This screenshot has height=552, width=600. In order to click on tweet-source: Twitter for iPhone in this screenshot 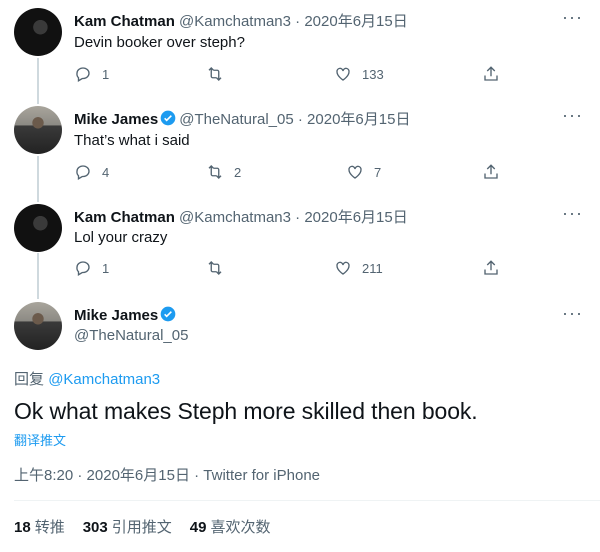, I will do `click(261, 475)`.